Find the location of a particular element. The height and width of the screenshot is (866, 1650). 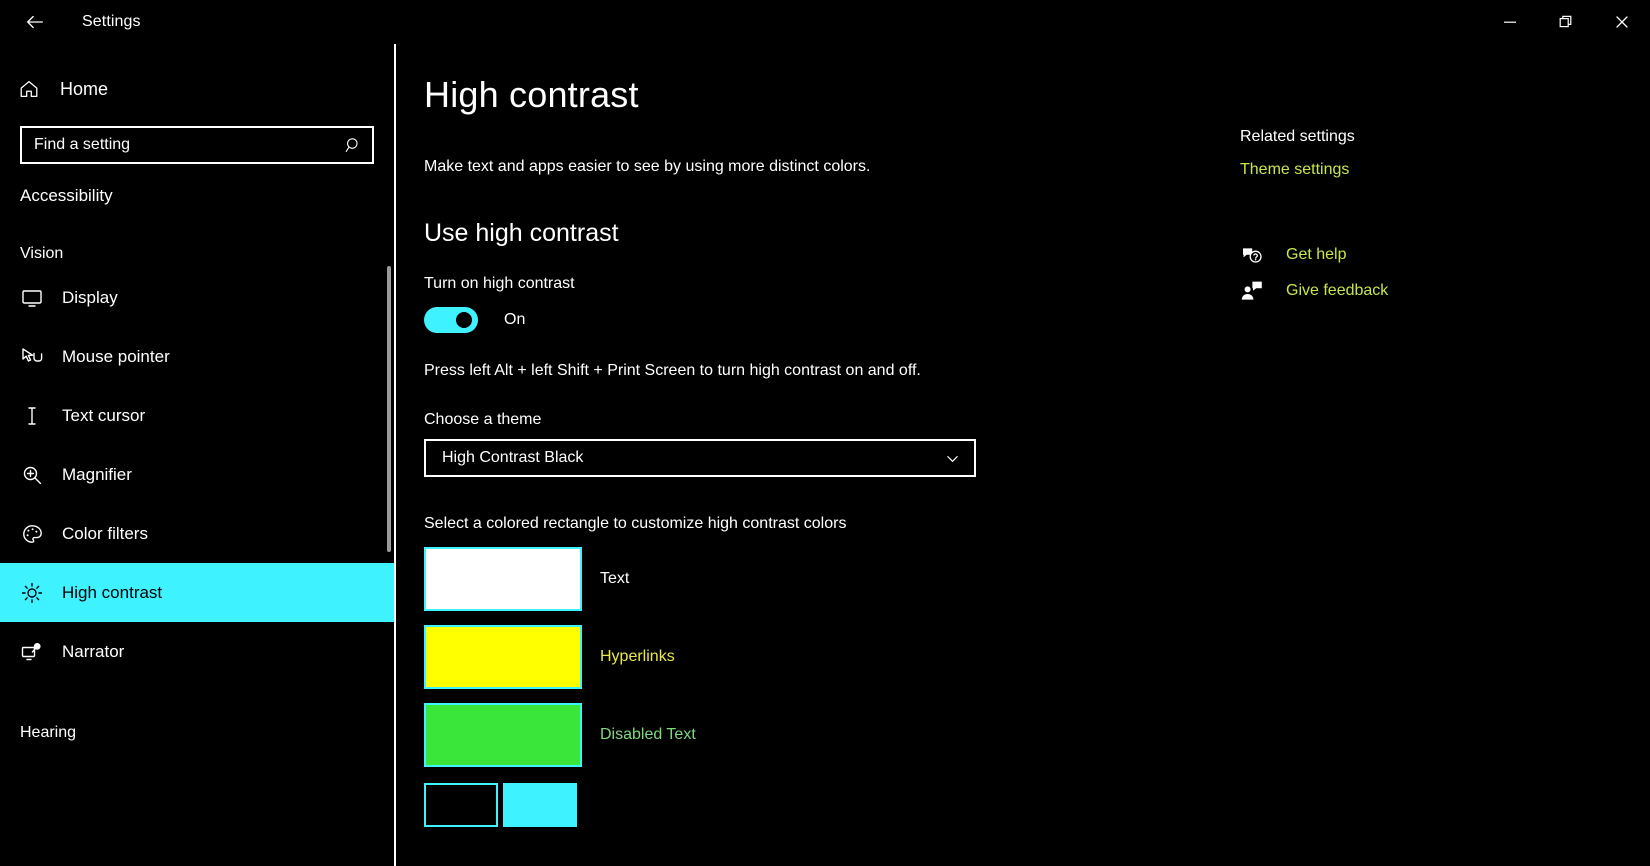

sidebar-item-home: Home is located at coordinates (197, 89).